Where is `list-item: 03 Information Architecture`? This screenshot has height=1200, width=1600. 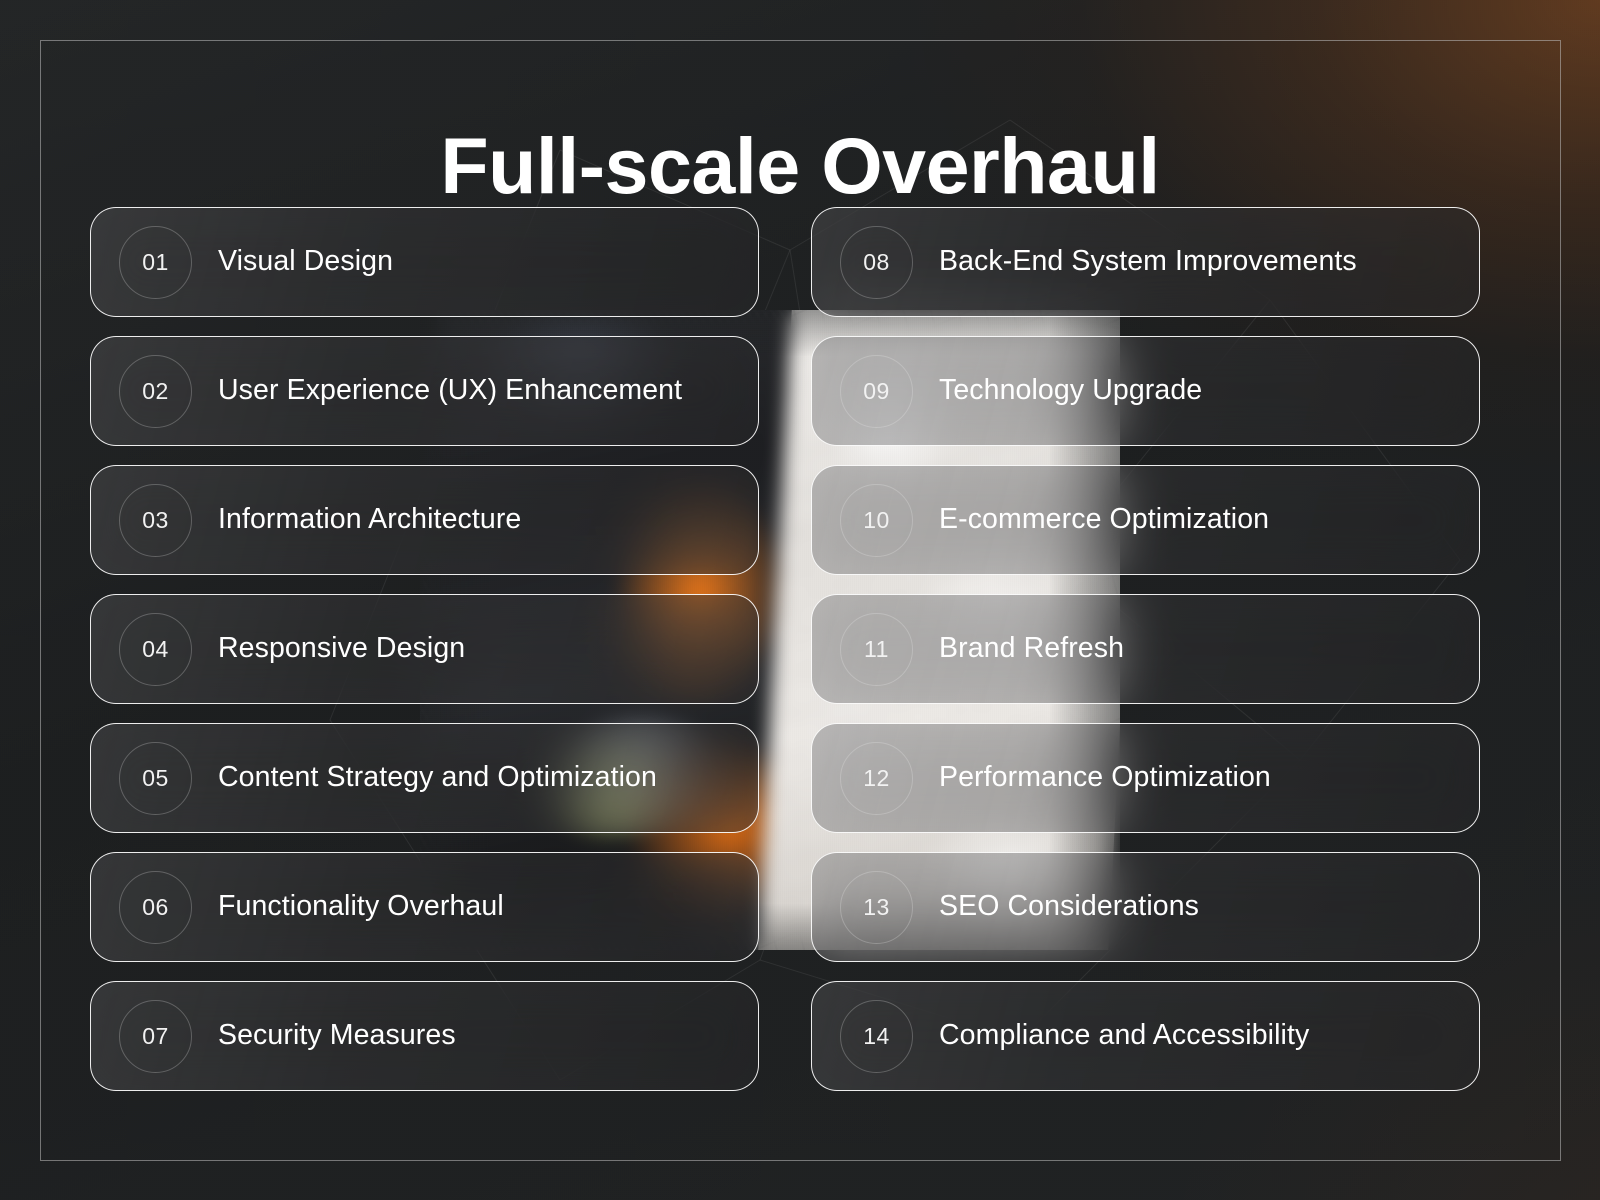
list-item: 03 Information Architecture is located at coordinates (424, 520).